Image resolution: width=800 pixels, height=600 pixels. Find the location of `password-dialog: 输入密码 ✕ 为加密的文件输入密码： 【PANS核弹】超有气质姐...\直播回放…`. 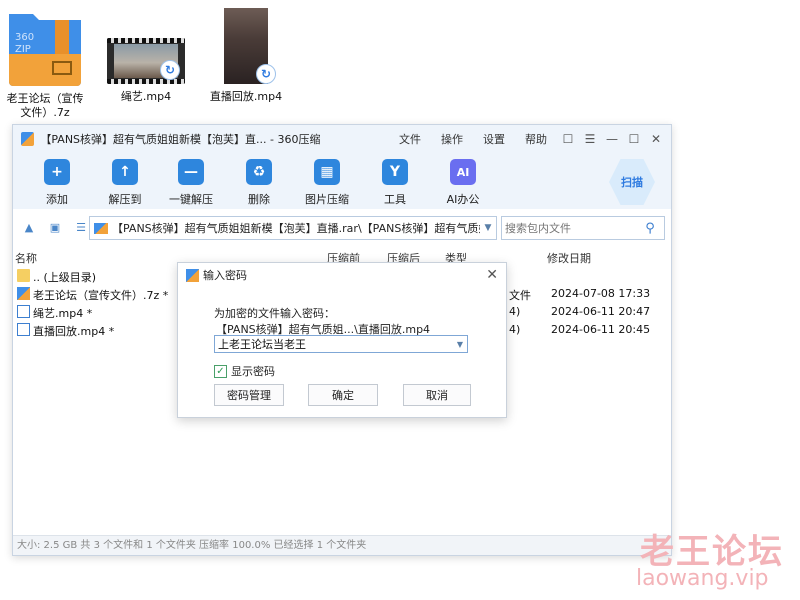

password-dialog: 输入密码 ✕ 为加密的文件输入密码： 【PANS核弹】超有气质姐...\直播回放… is located at coordinates (342, 340).